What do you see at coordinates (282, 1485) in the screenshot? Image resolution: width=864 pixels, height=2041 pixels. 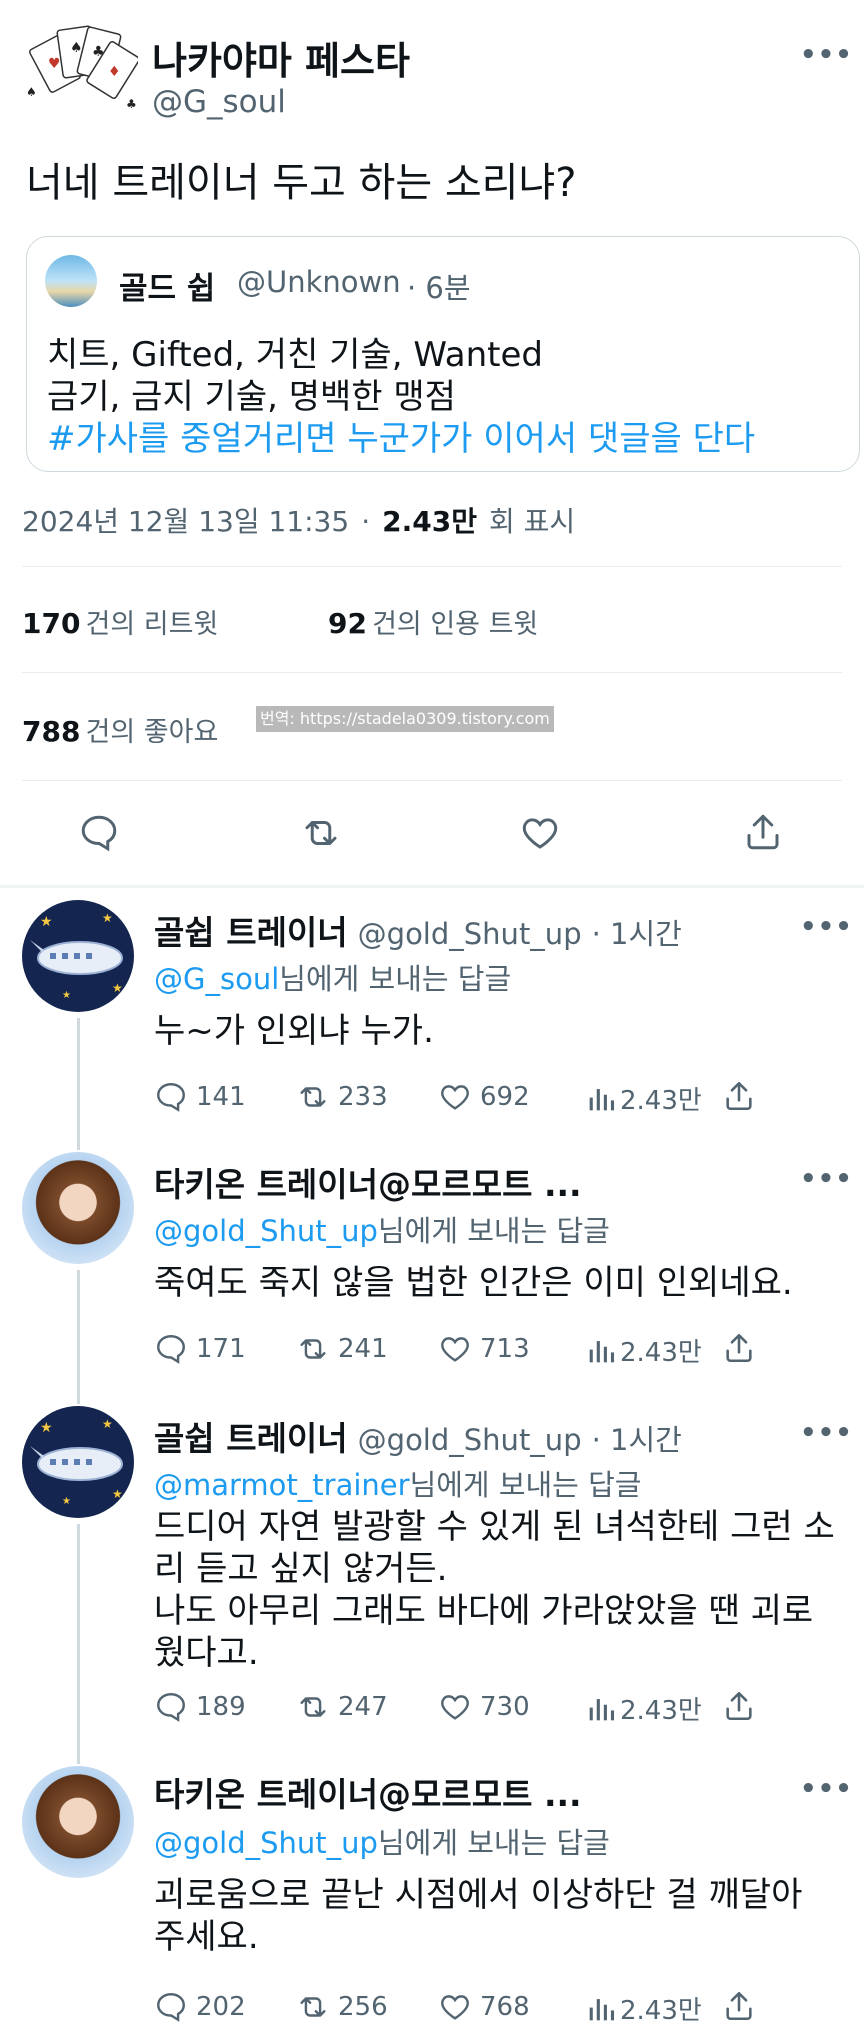 I see `reply-to-handle: @marmot_trainer` at bounding box center [282, 1485].